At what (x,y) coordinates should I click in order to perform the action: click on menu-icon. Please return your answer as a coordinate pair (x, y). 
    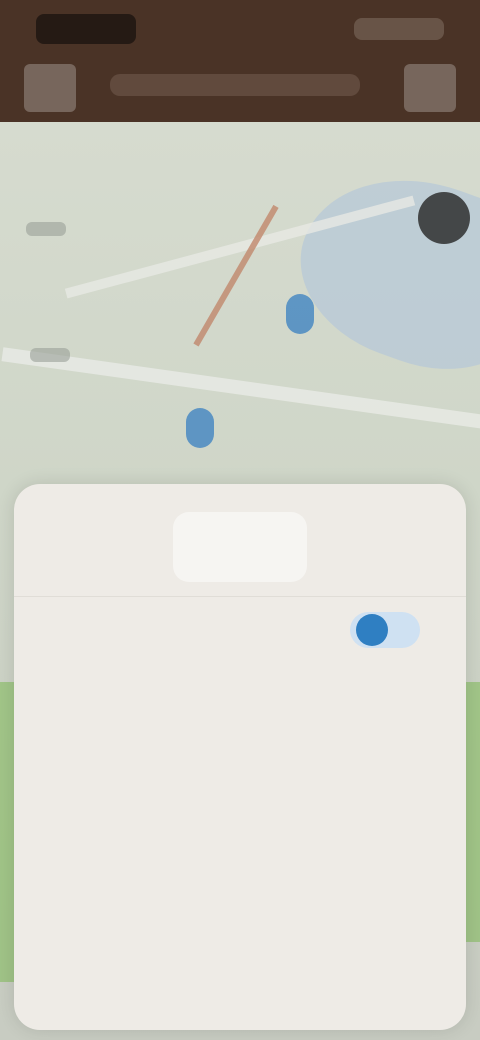
    Looking at the image, I should click on (50, 88).